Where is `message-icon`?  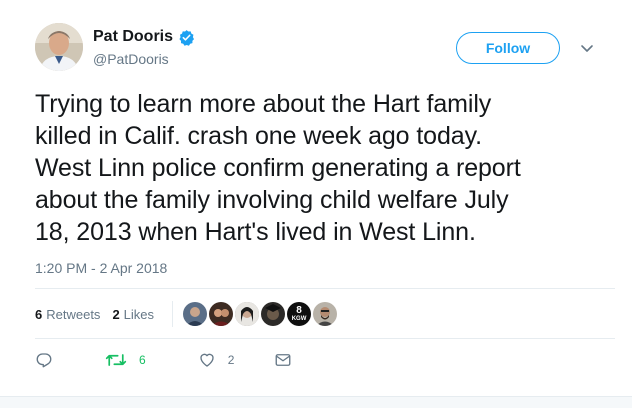 message-icon is located at coordinates (283, 360).